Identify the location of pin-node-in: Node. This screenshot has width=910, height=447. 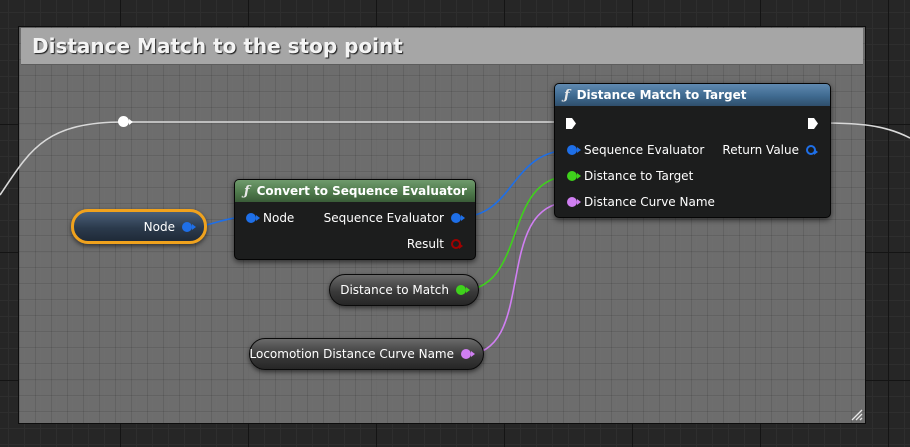
(270, 218).